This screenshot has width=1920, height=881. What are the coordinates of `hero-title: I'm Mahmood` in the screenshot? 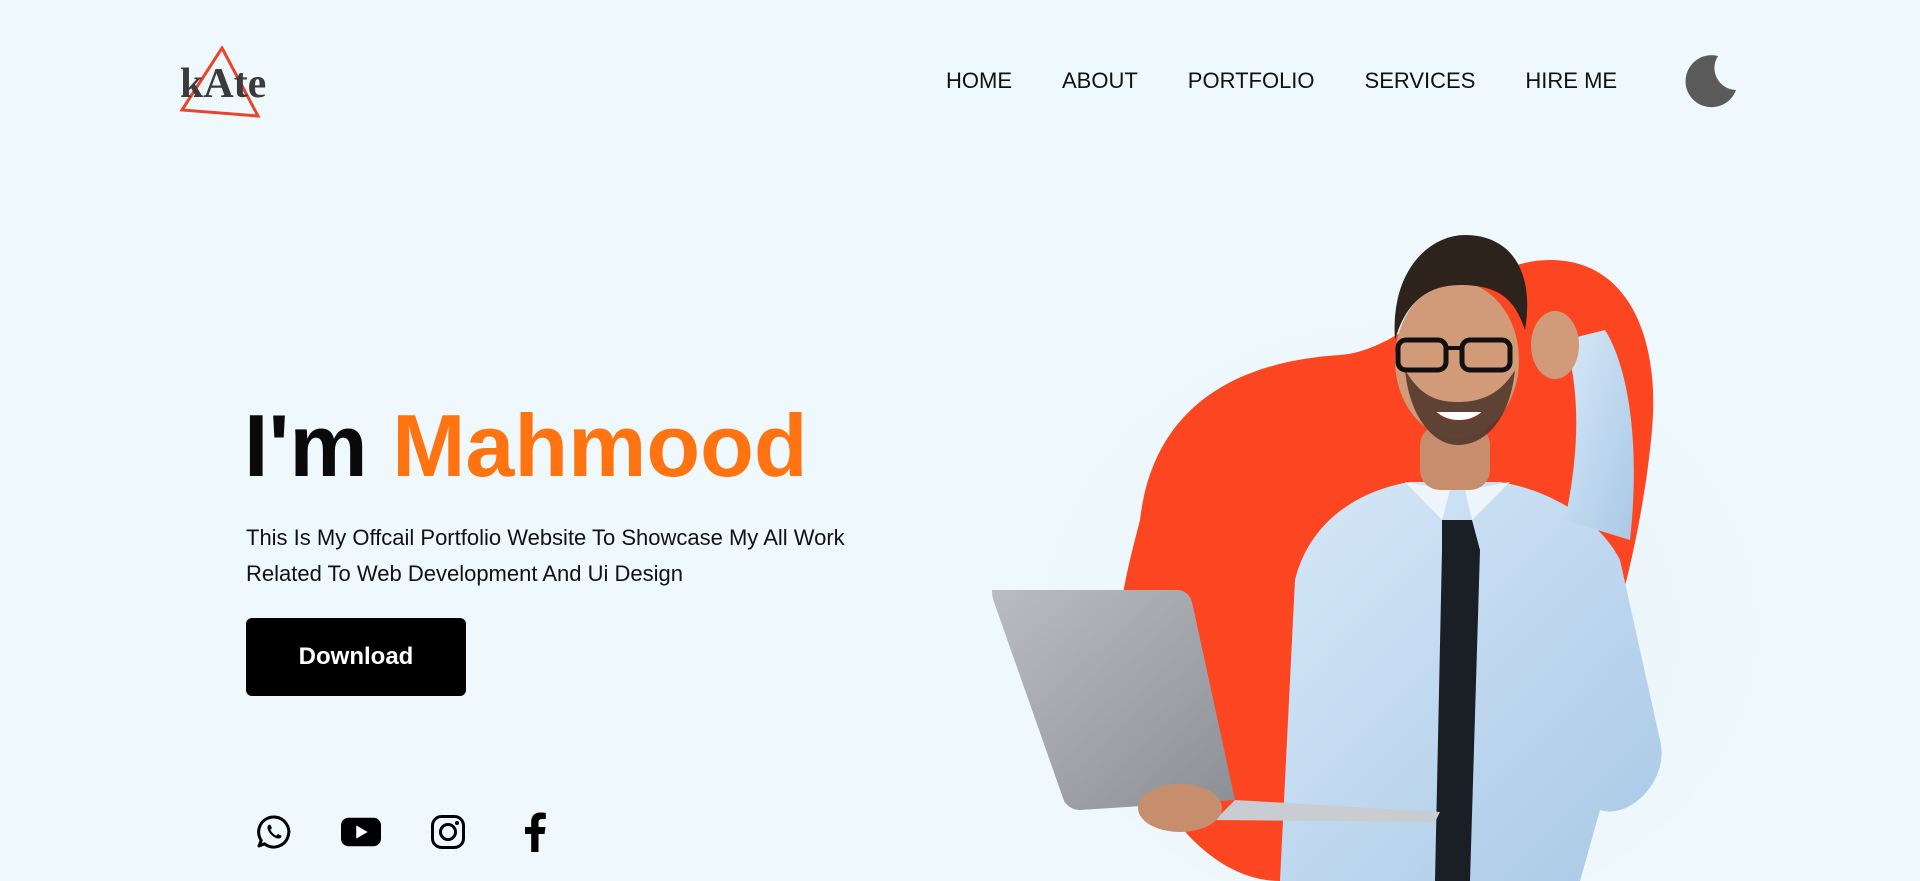 It's located at (526, 446).